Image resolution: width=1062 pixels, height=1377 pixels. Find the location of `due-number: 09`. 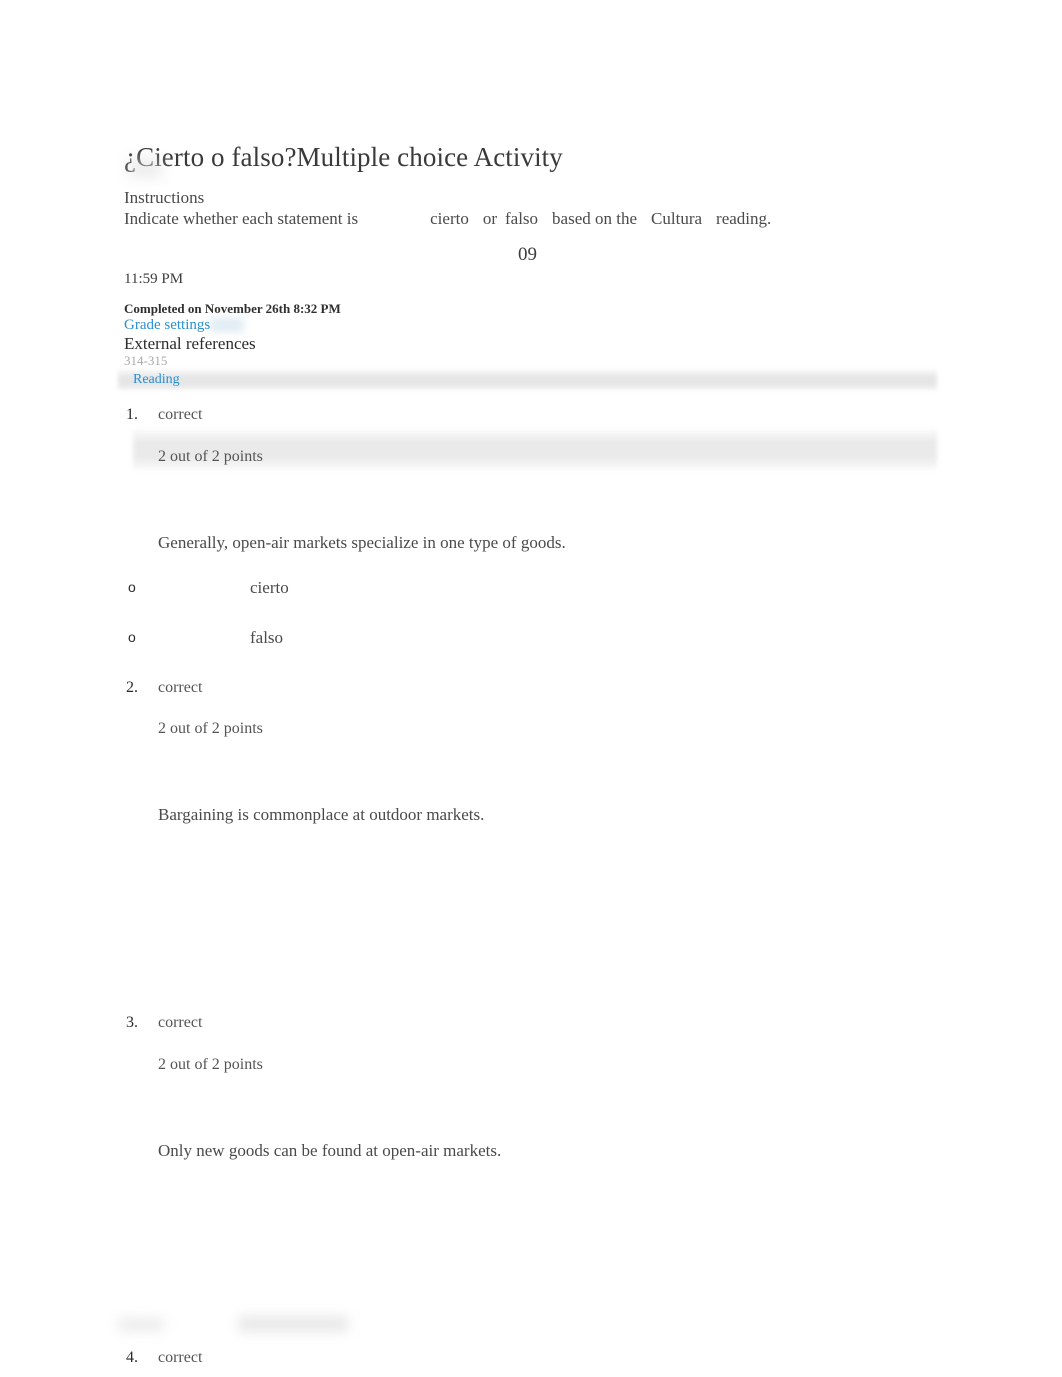

due-number: 09 is located at coordinates (527, 254).